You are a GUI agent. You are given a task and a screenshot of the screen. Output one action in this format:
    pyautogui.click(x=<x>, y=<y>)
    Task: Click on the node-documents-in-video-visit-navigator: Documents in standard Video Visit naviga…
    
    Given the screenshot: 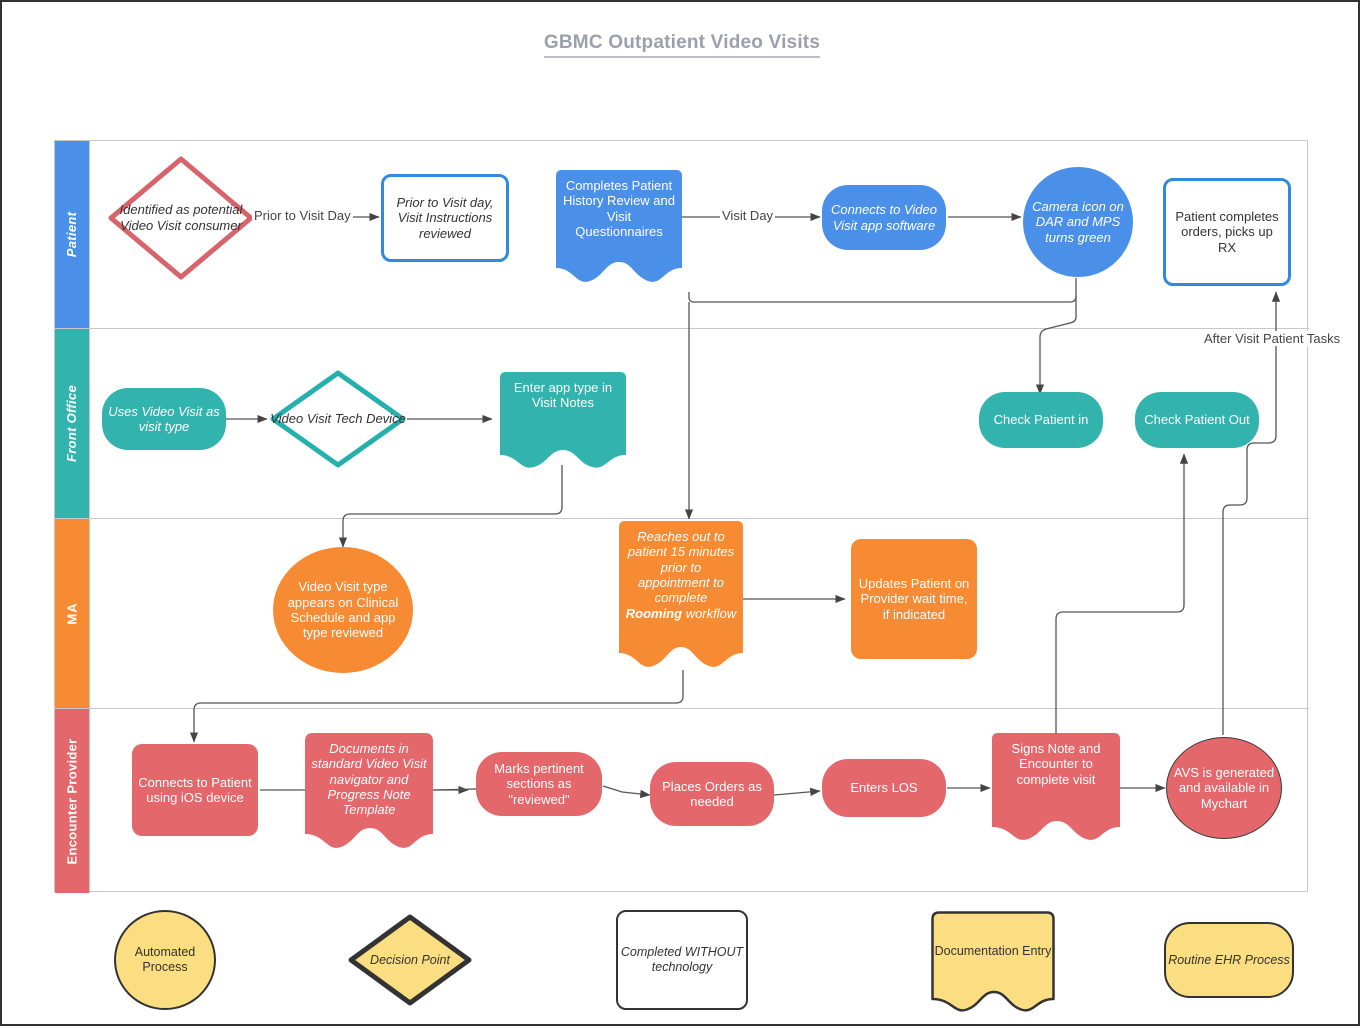 What is the action you would take?
    pyautogui.click(x=369, y=792)
    